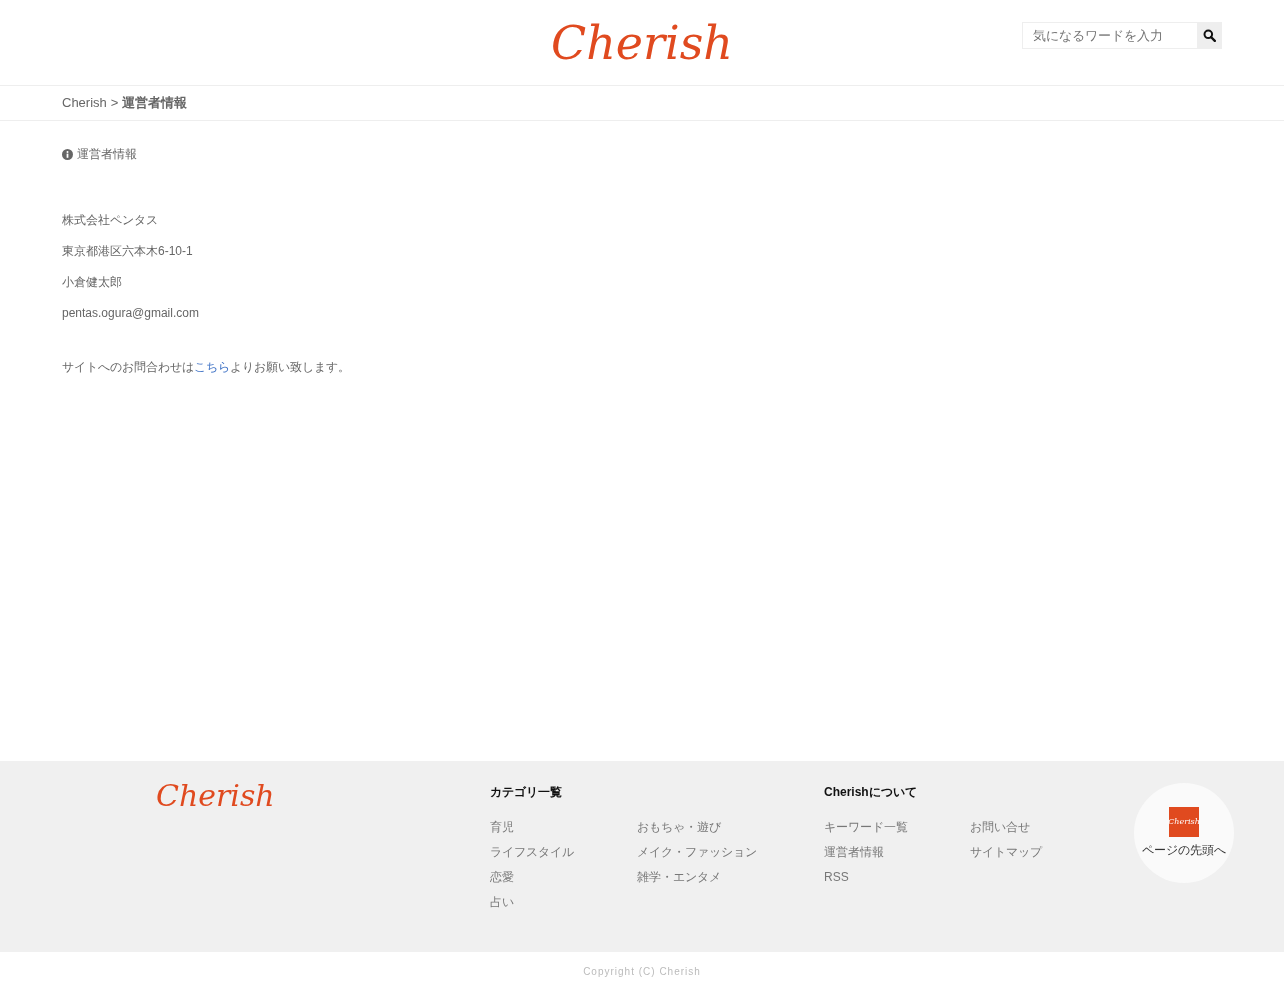 This screenshot has height=992, width=1284. I want to click on footer-logo: Cherish, so click(215, 796).